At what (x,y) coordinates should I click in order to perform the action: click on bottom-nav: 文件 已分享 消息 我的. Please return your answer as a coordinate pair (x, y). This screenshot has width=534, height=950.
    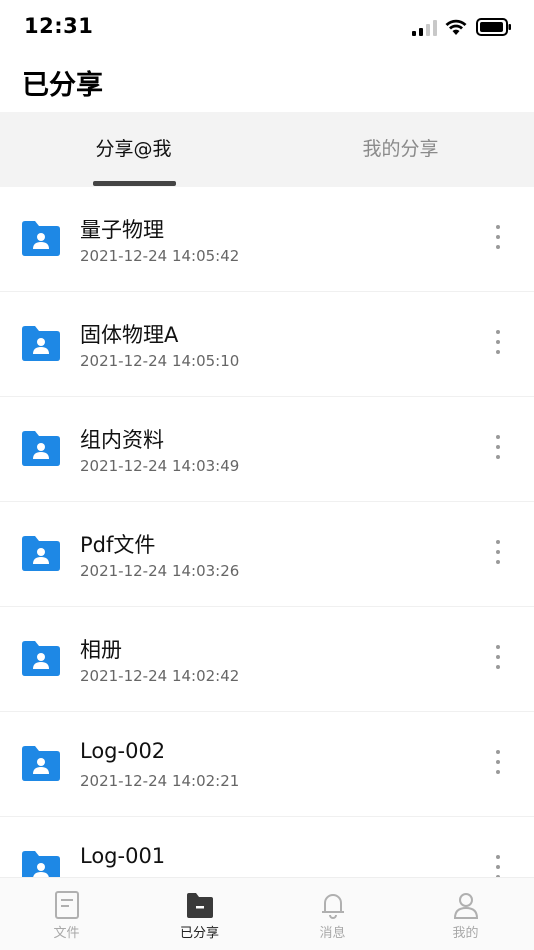
    Looking at the image, I should click on (267, 913).